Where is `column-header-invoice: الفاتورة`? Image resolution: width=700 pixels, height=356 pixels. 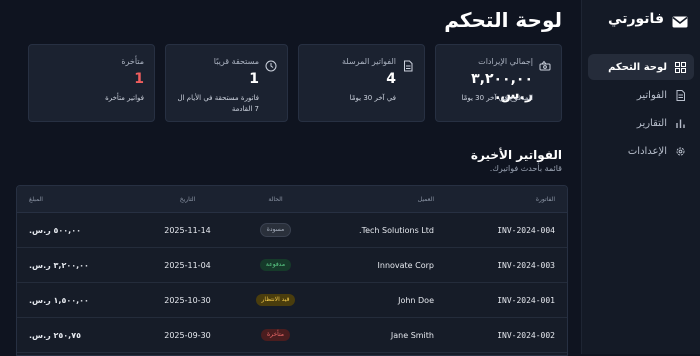 column-header-invoice: الفاتورة is located at coordinates (506, 199).